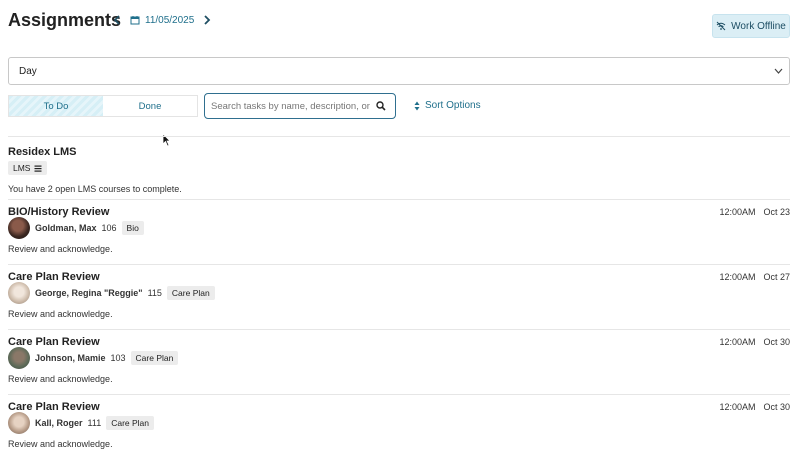 The height and width of the screenshot is (450, 800). Describe the element at coordinates (132, 228) in the screenshot. I see `task-tag: Bio` at that location.